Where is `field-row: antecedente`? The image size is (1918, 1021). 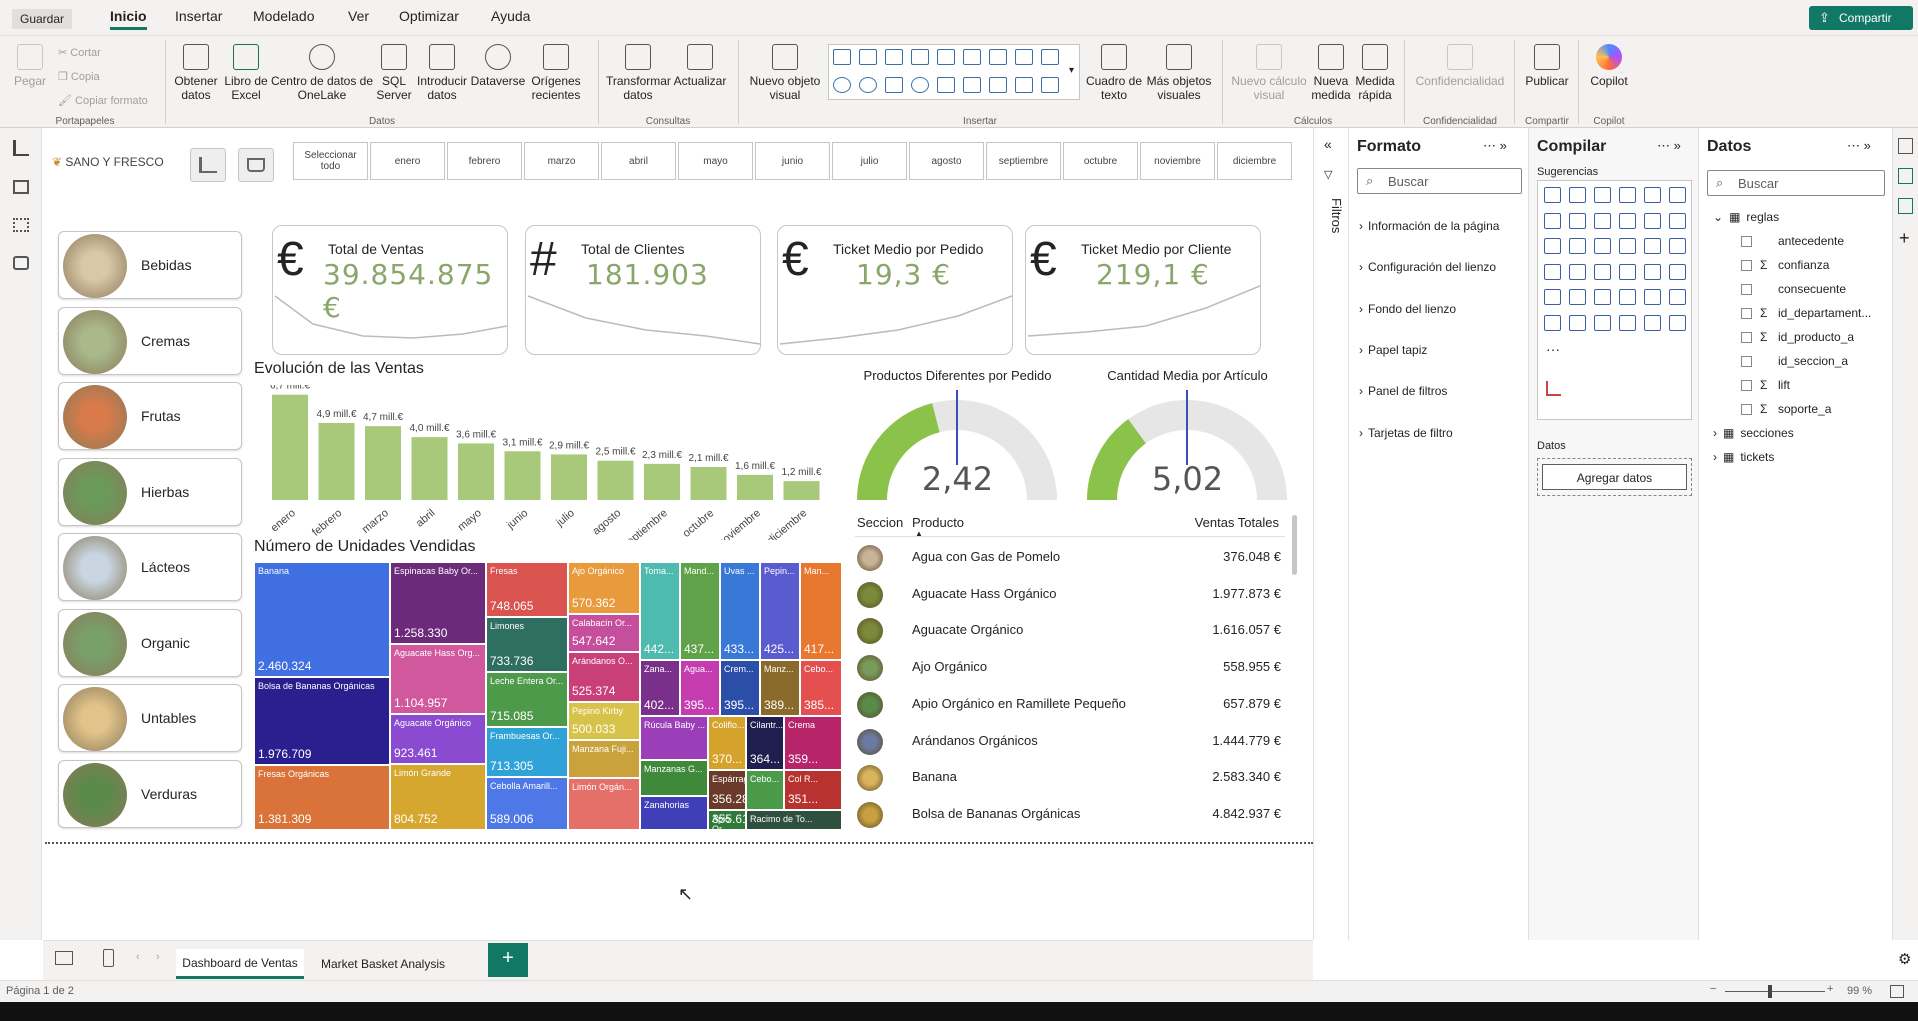 field-row: antecedente is located at coordinates (1792, 241).